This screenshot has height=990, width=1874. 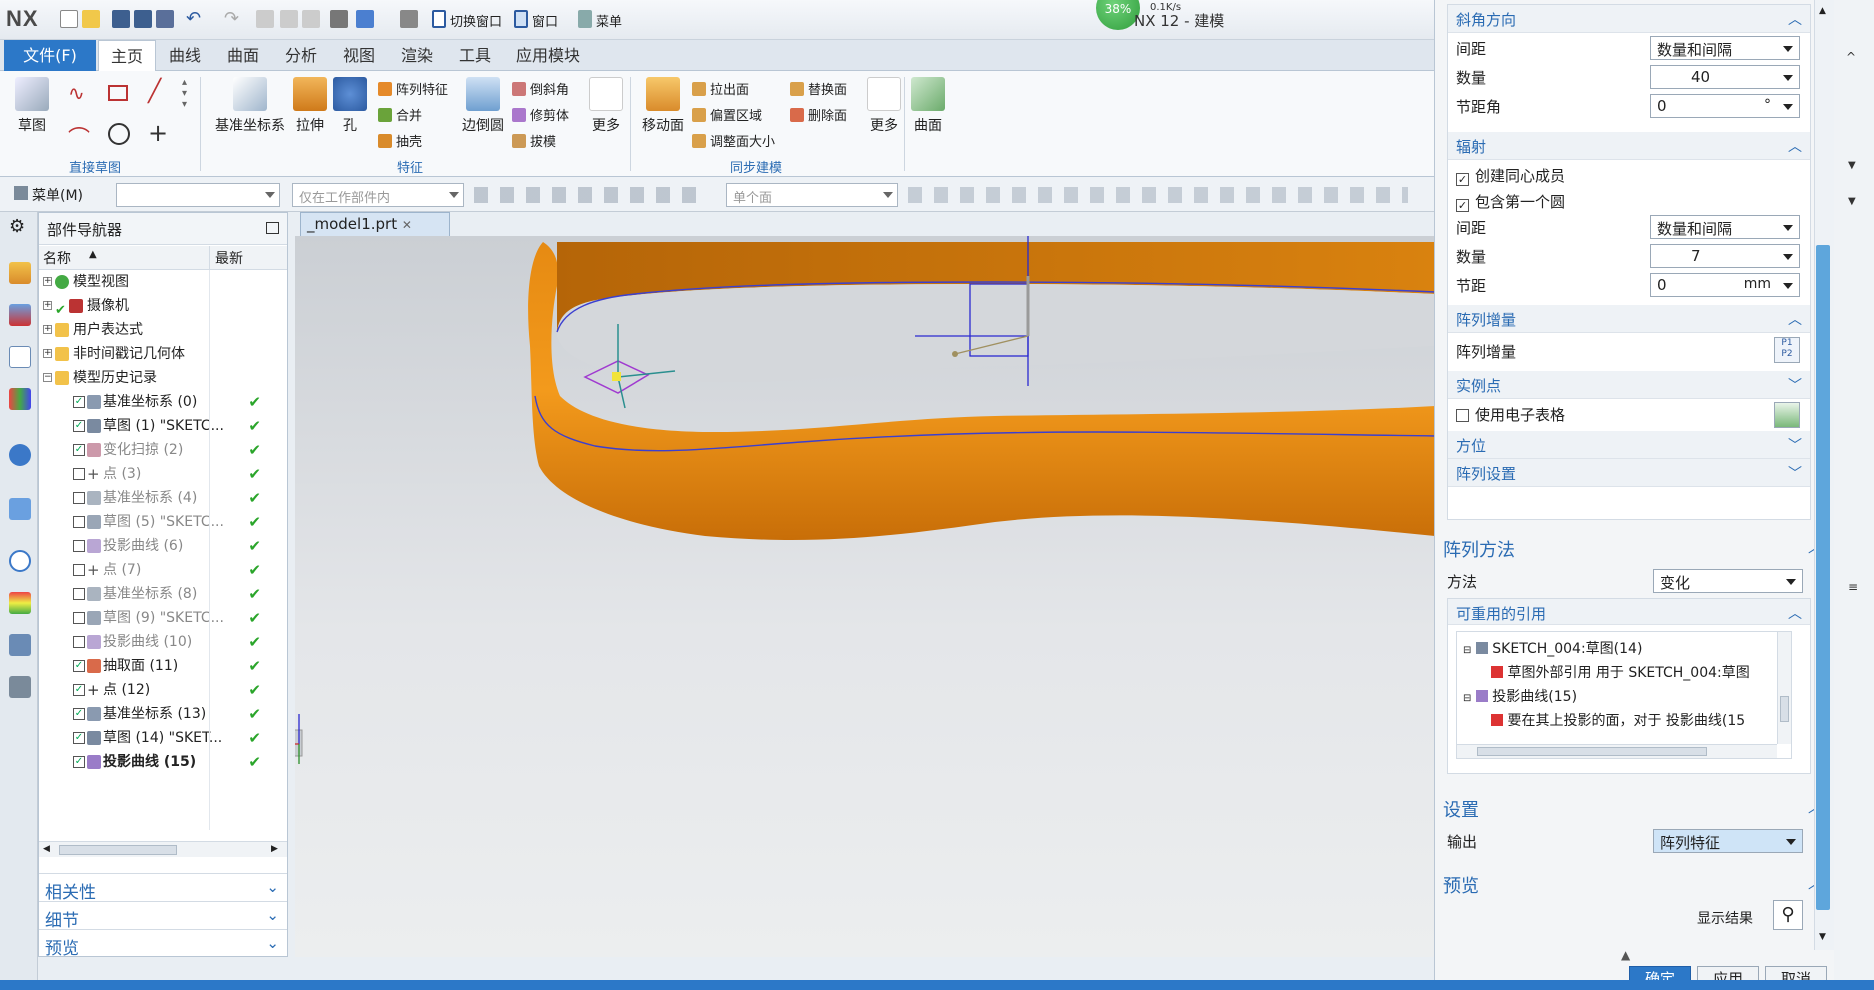 I want to click on part-navigator-icon, so click(x=20, y=357).